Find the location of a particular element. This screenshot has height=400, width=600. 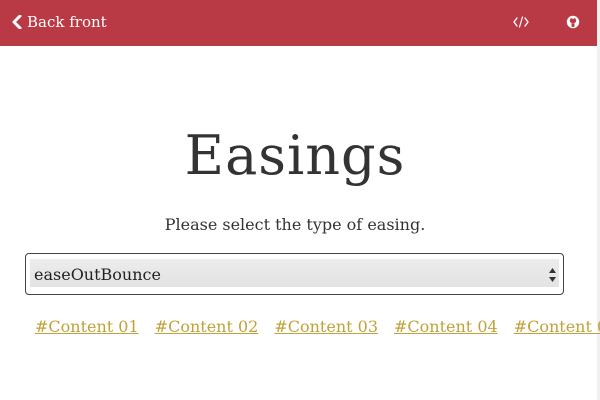

code-icon is located at coordinates (521, 22).